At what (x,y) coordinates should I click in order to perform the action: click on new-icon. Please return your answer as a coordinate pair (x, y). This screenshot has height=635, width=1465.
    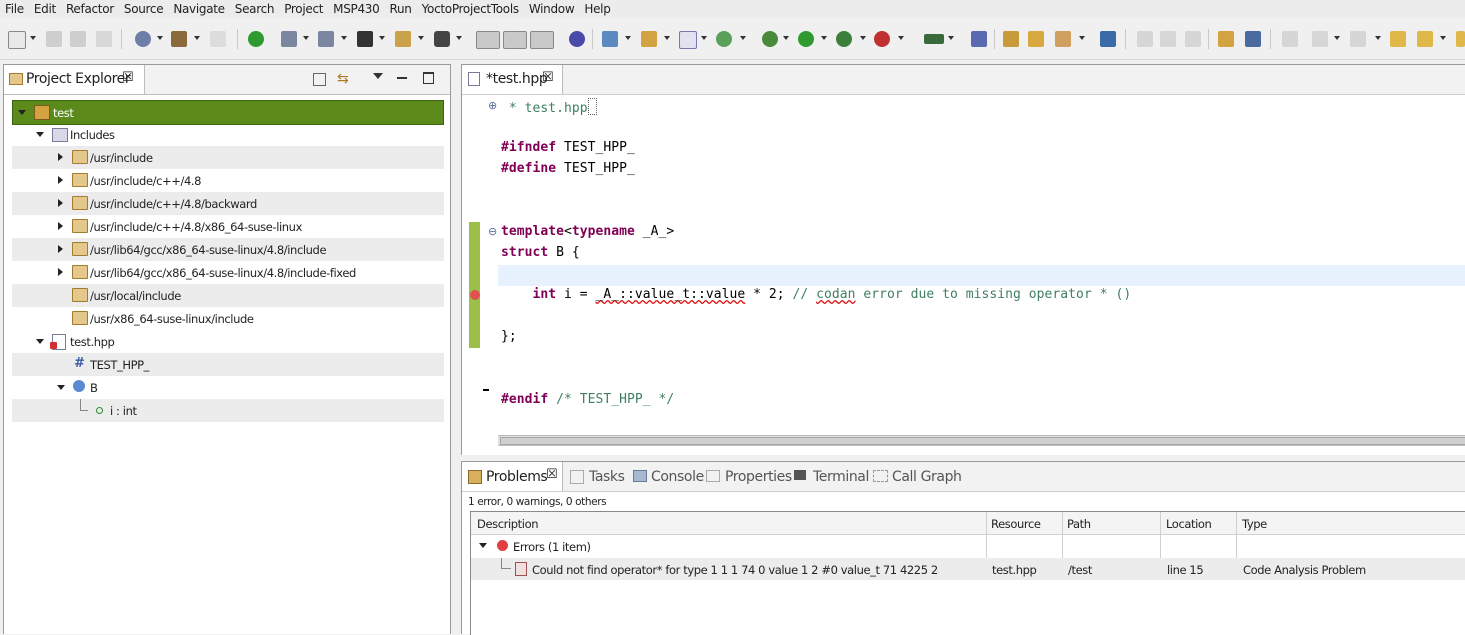
    Looking at the image, I should click on (17, 40).